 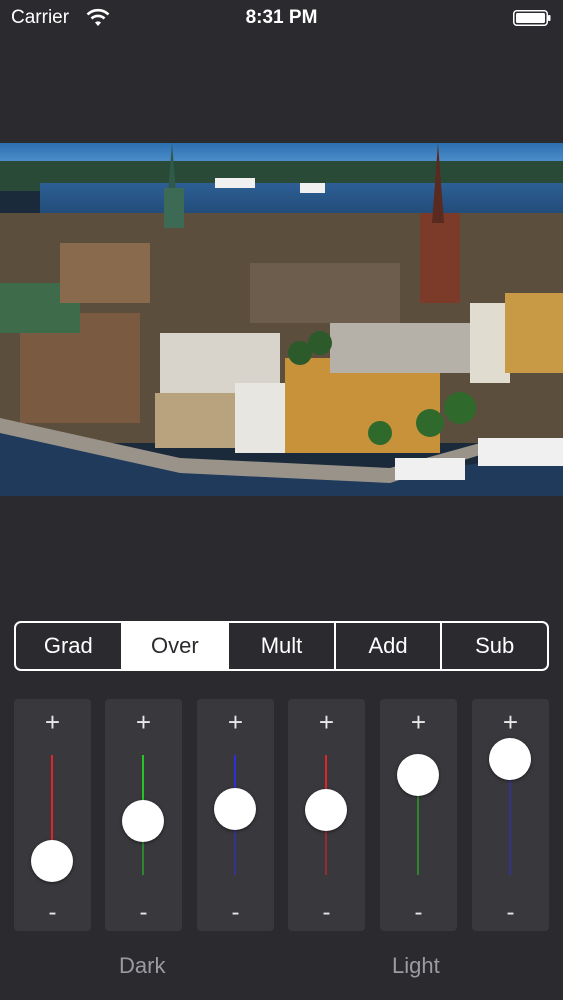 I want to click on dark-label: Dark, so click(x=142, y=965).